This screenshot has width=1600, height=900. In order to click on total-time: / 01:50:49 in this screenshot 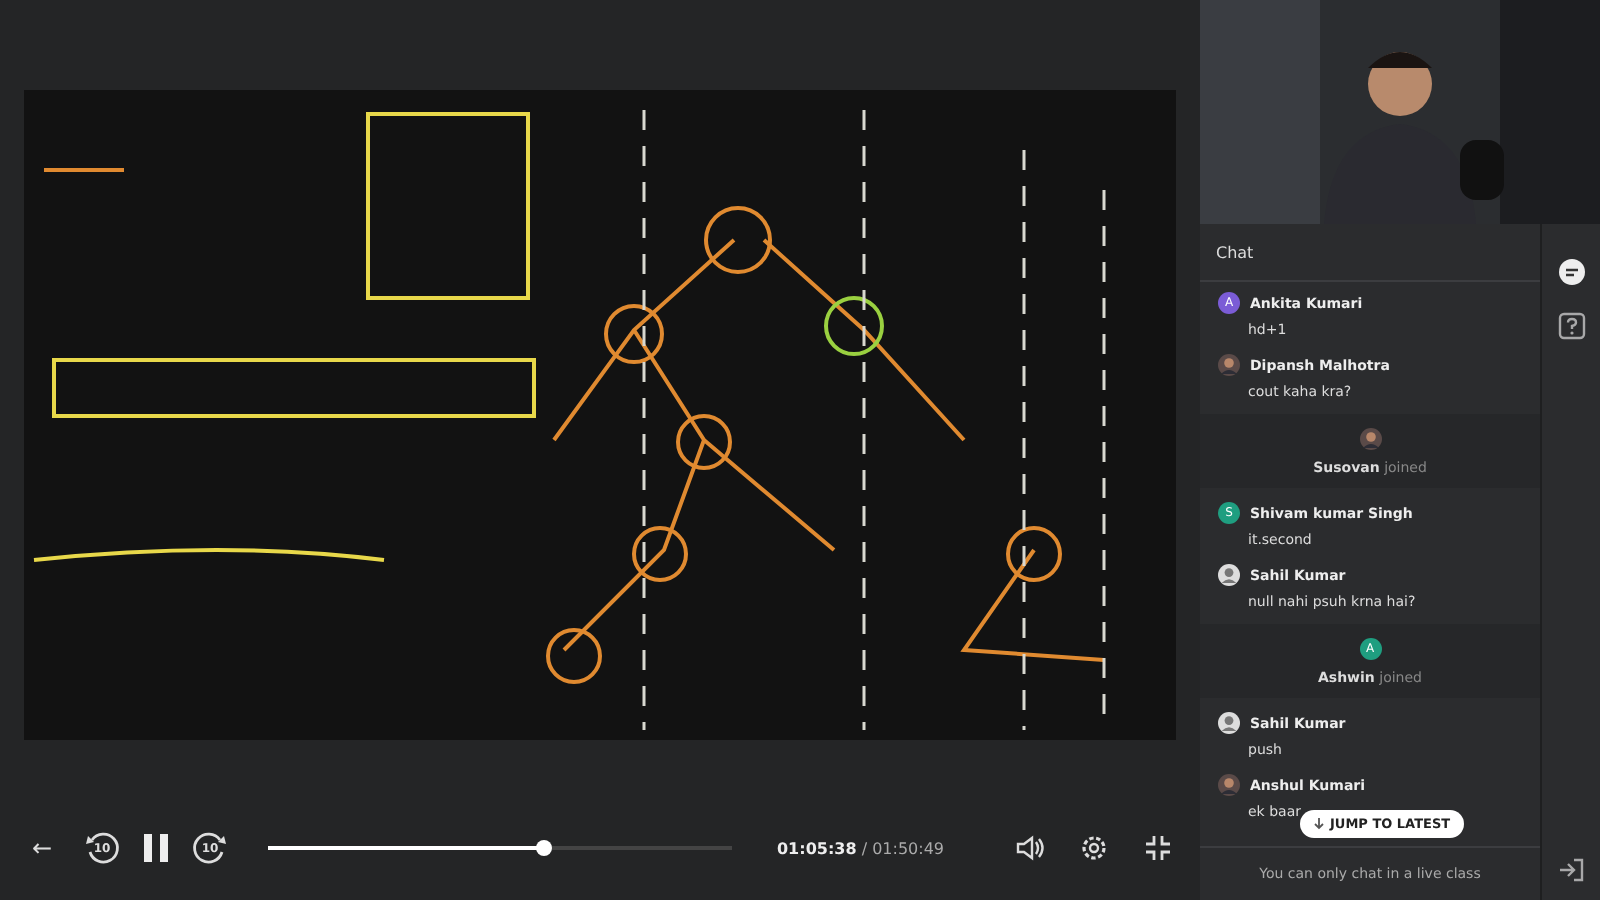, I will do `click(902, 848)`.